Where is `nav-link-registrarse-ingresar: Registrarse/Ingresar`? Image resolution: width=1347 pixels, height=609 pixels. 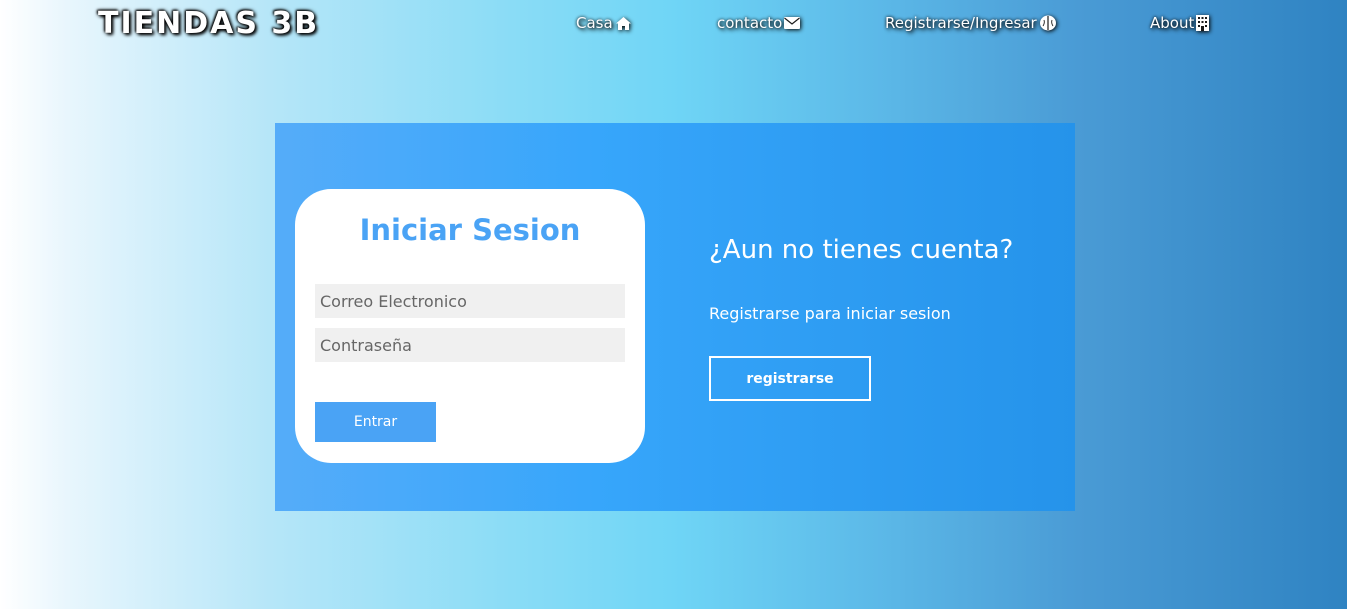 nav-link-registrarse-ingresar: Registrarse/Ingresar is located at coordinates (971, 23).